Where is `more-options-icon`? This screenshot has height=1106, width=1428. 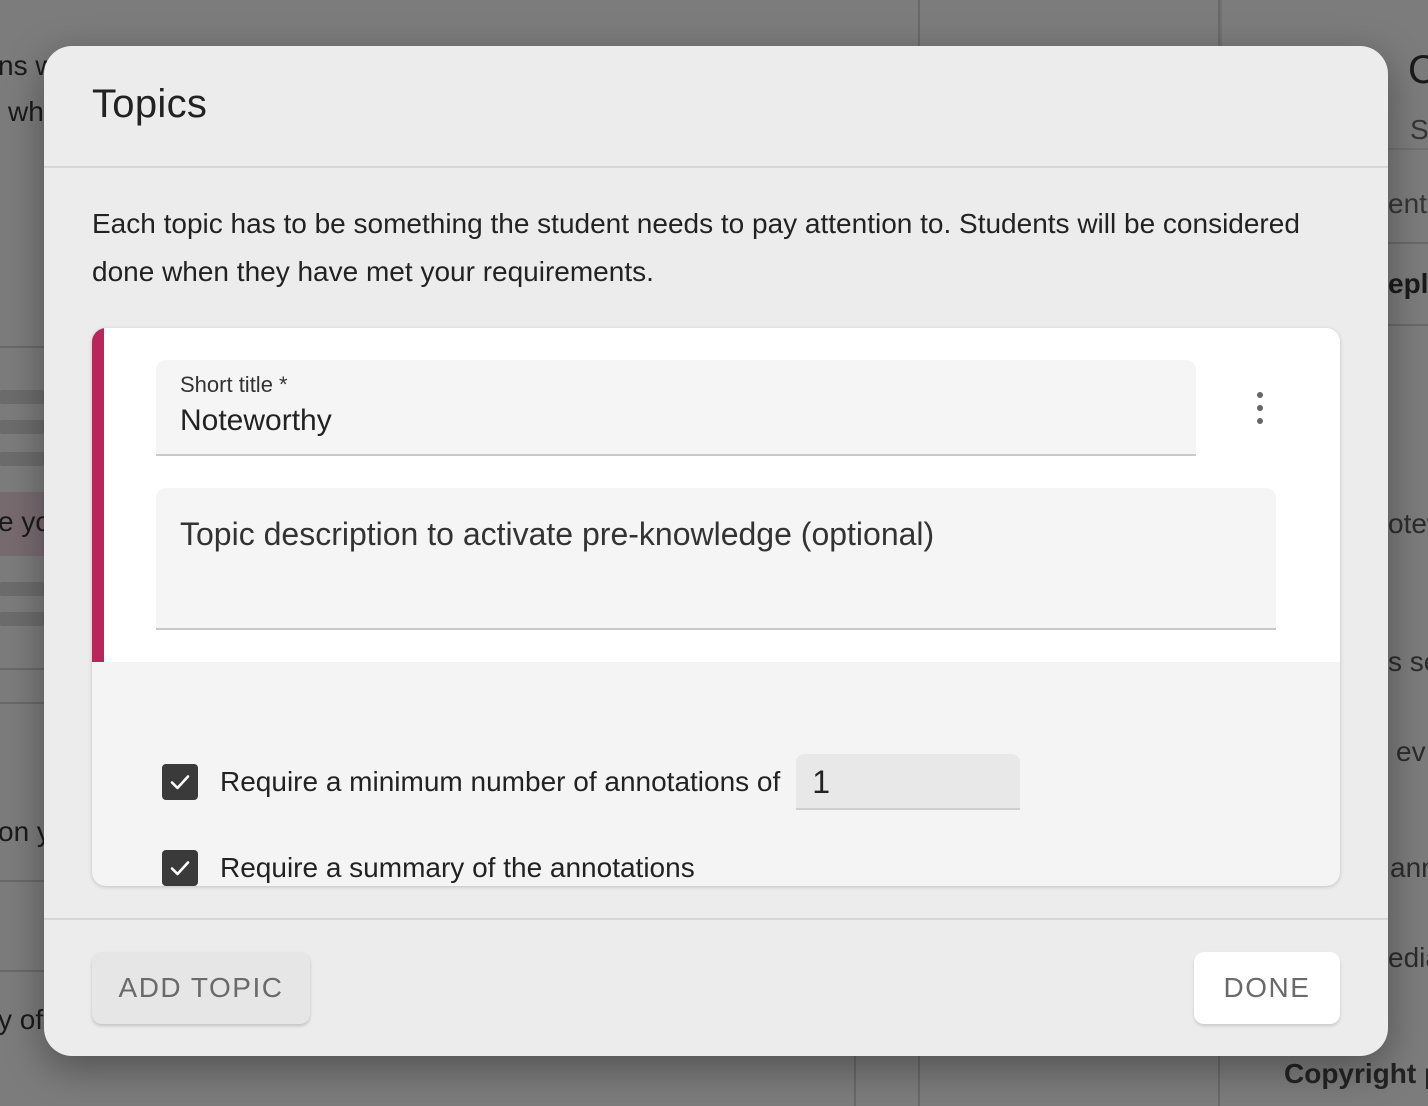
more-options-icon is located at coordinates (1260, 408).